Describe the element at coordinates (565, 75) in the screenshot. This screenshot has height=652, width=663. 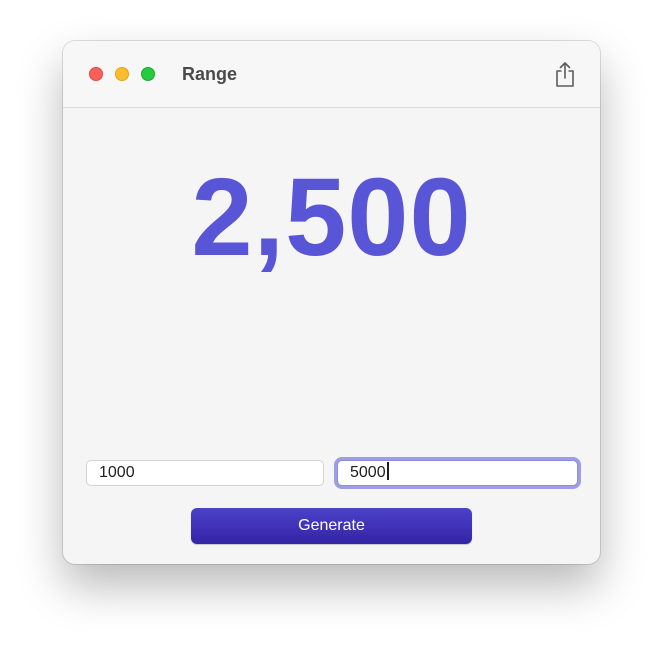
I see `share-icon` at that location.